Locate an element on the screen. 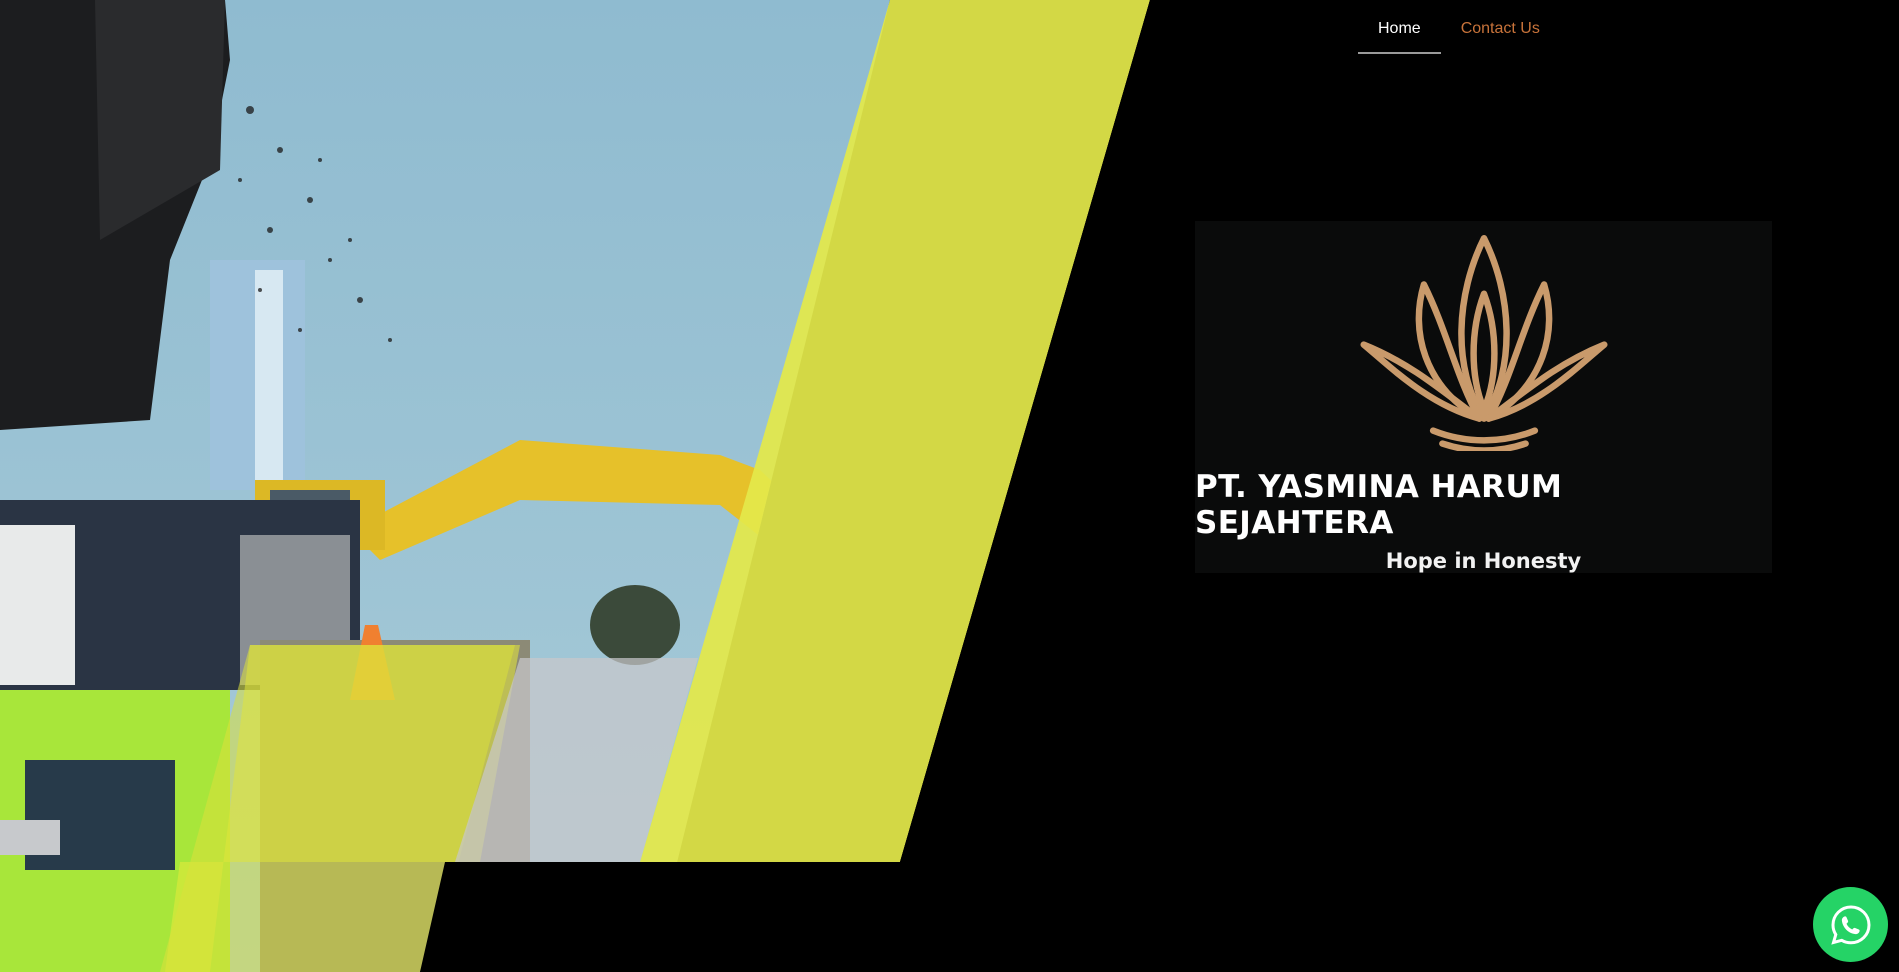  whatsapp-icon is located at coordinates (1850, 924).